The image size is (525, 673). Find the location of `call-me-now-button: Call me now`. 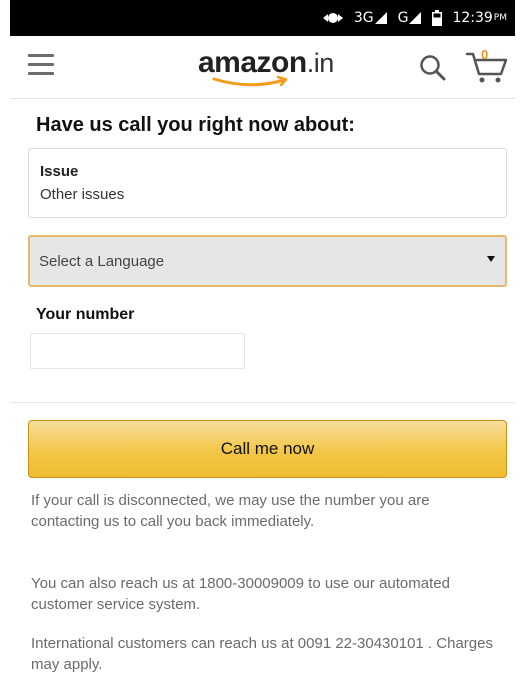

call-me-now-button: Call me now is located at coordinates (267, 449).